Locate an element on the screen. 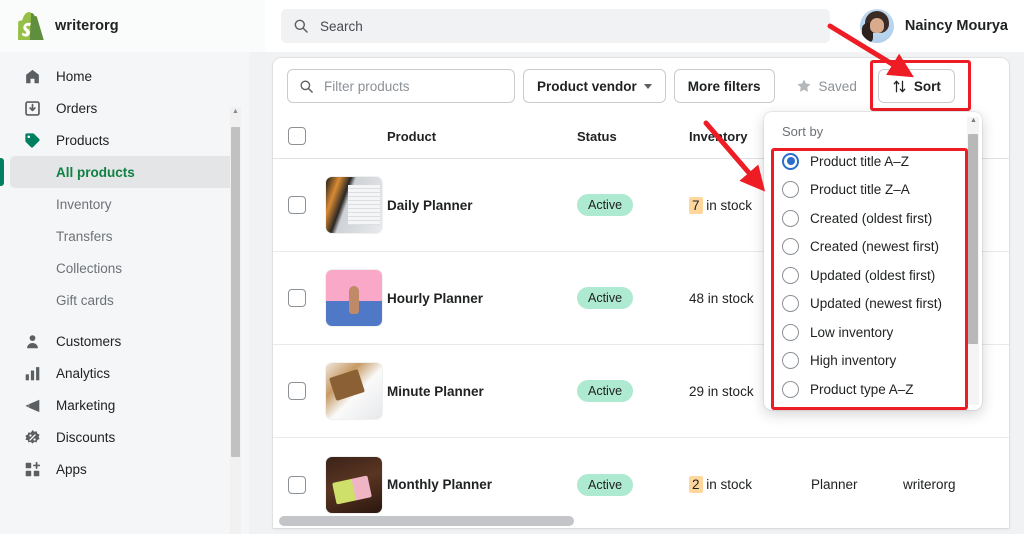  status-badge: Active is located at coordinates (605, 391).